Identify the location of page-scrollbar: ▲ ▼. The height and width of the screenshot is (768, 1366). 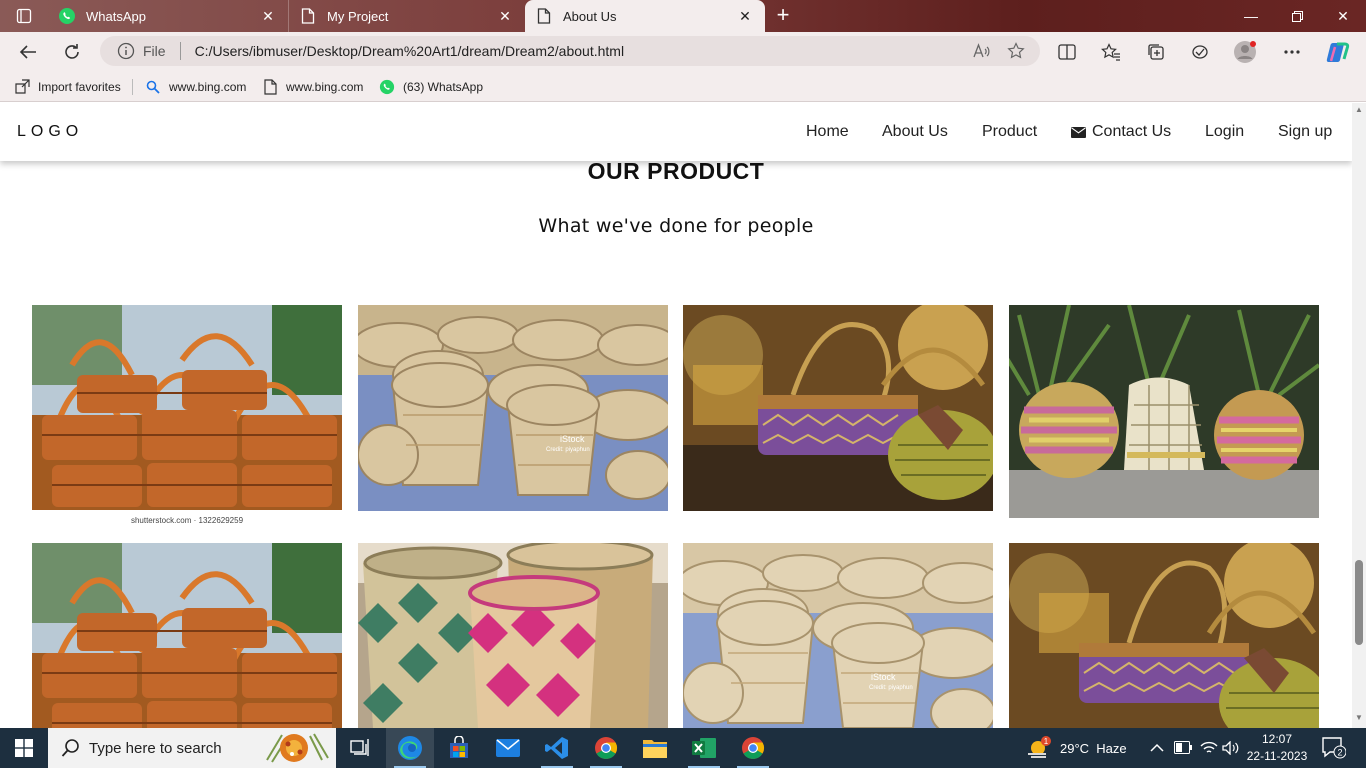
(1359, 415).